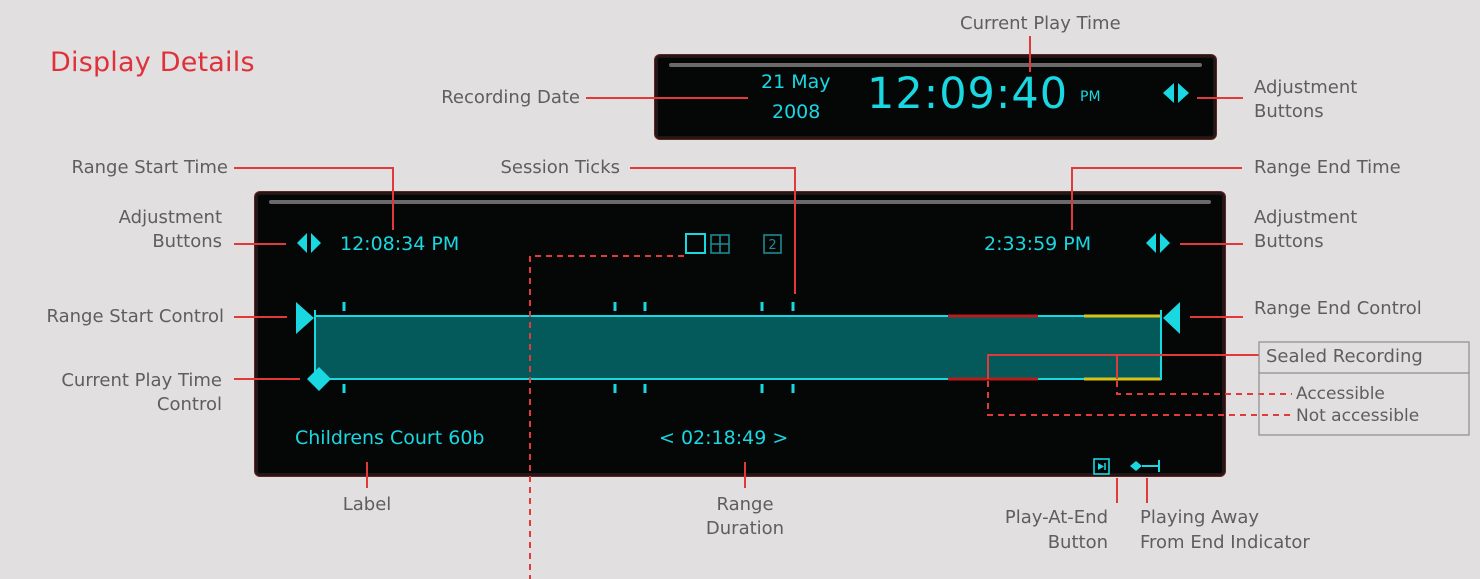  What do you see at coordinates (720, 244) in the screenshot?
I see `quad-view-icon` at bounding box center [720, 244].